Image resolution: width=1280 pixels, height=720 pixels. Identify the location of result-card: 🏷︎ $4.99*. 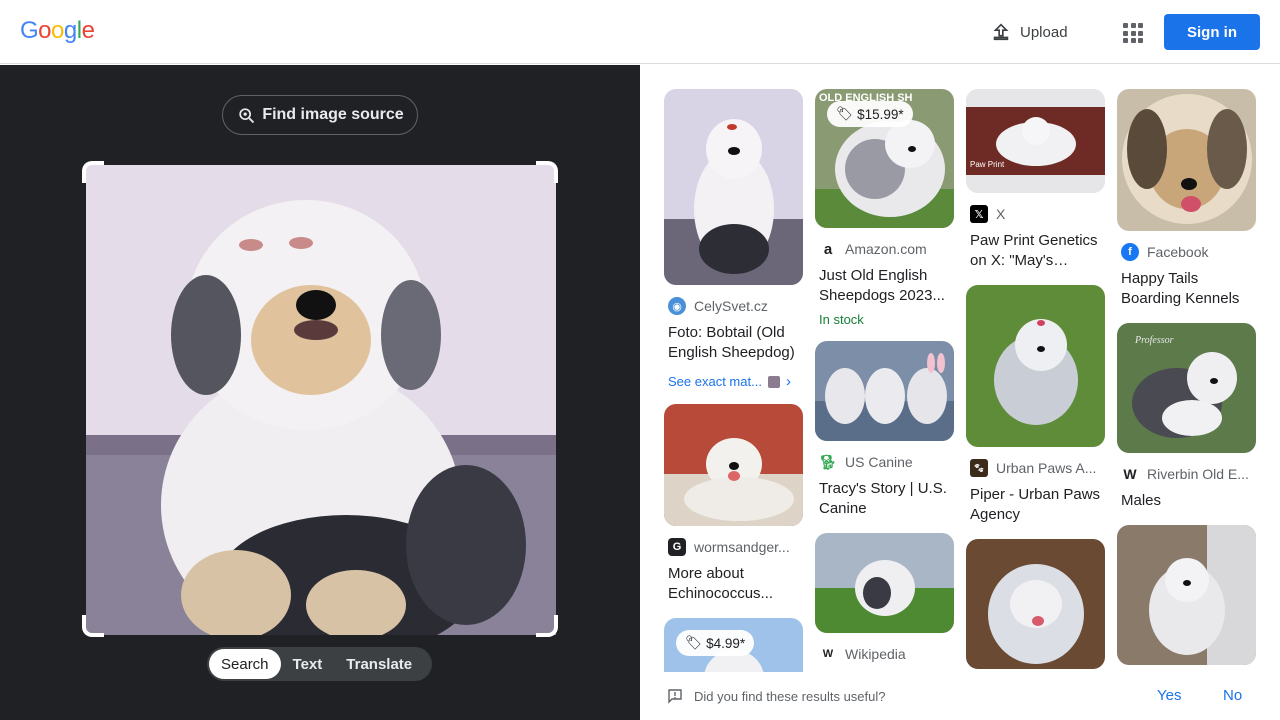
(733, 645).